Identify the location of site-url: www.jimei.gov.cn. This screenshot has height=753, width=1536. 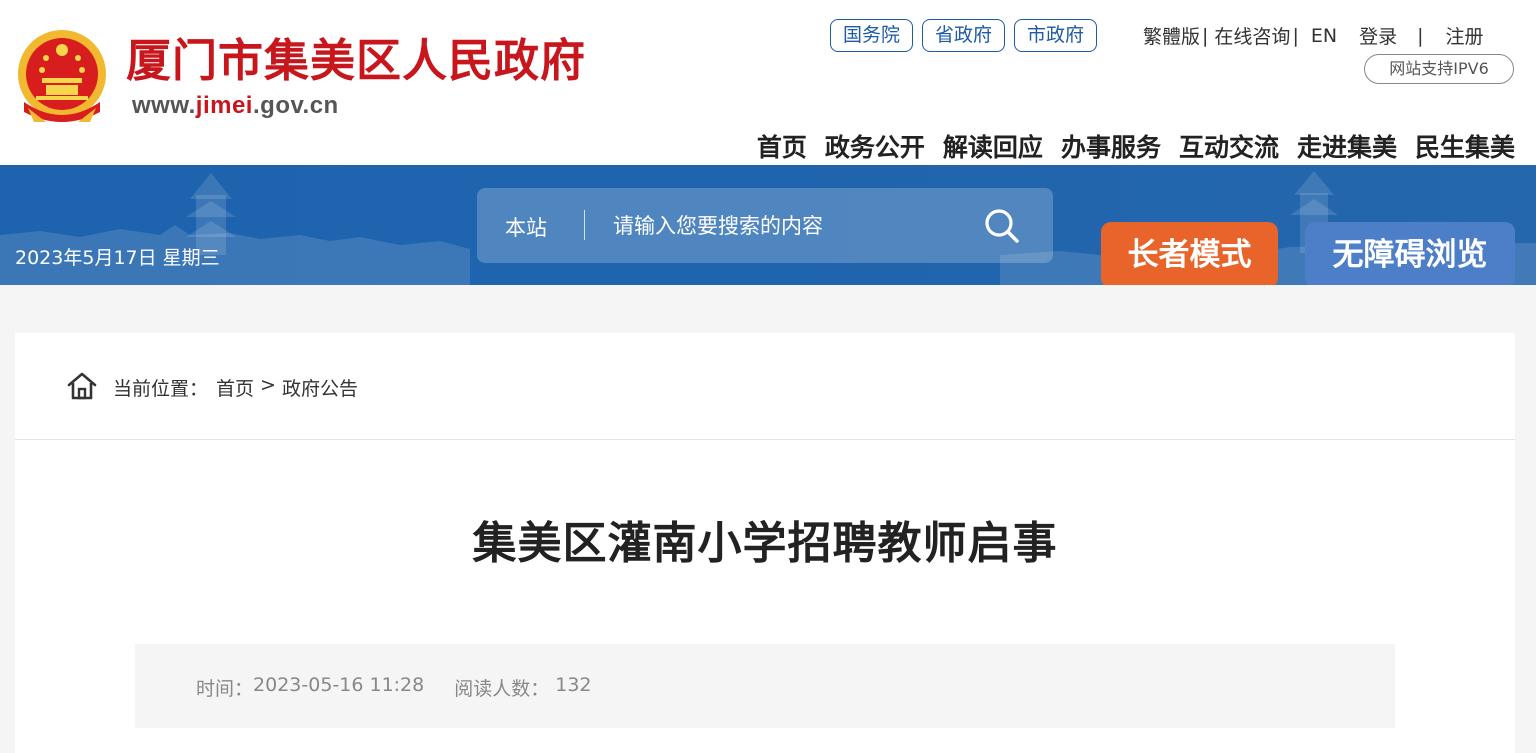
(235, 106).